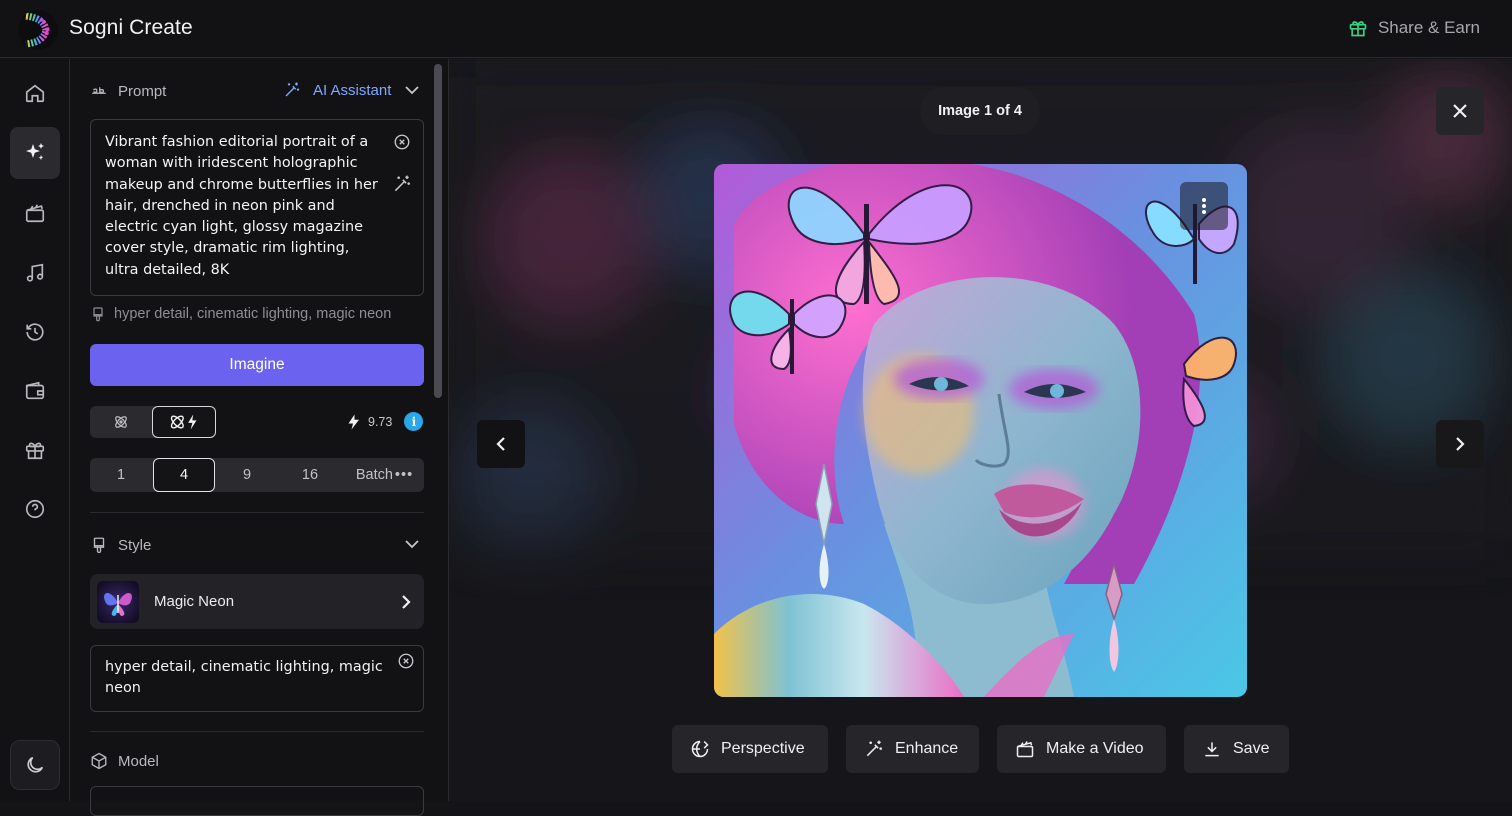  I want to click on history-icon, so click(35, 332).